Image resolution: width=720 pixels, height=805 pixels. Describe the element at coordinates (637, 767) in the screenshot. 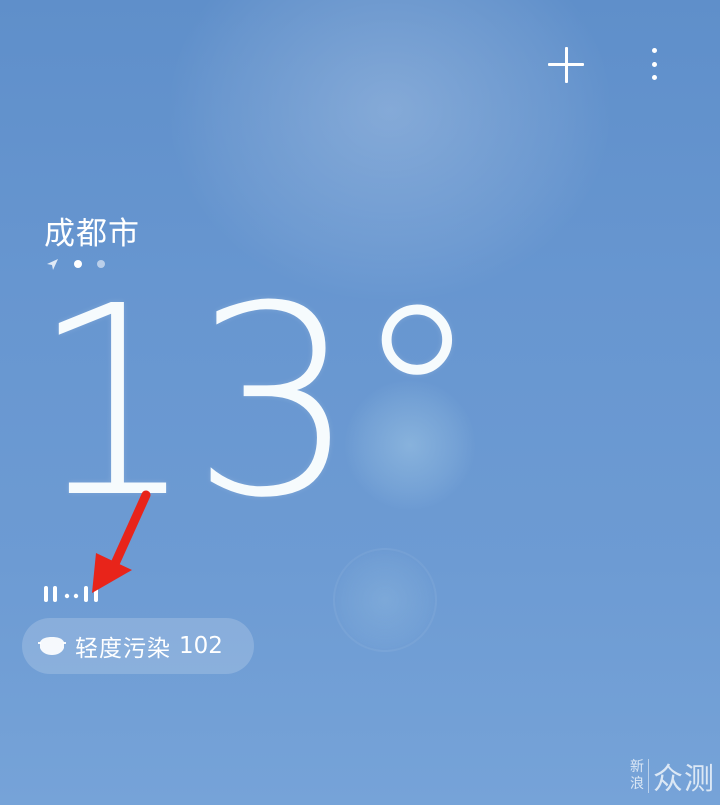

I see `watermark-line1: 新` at that location.